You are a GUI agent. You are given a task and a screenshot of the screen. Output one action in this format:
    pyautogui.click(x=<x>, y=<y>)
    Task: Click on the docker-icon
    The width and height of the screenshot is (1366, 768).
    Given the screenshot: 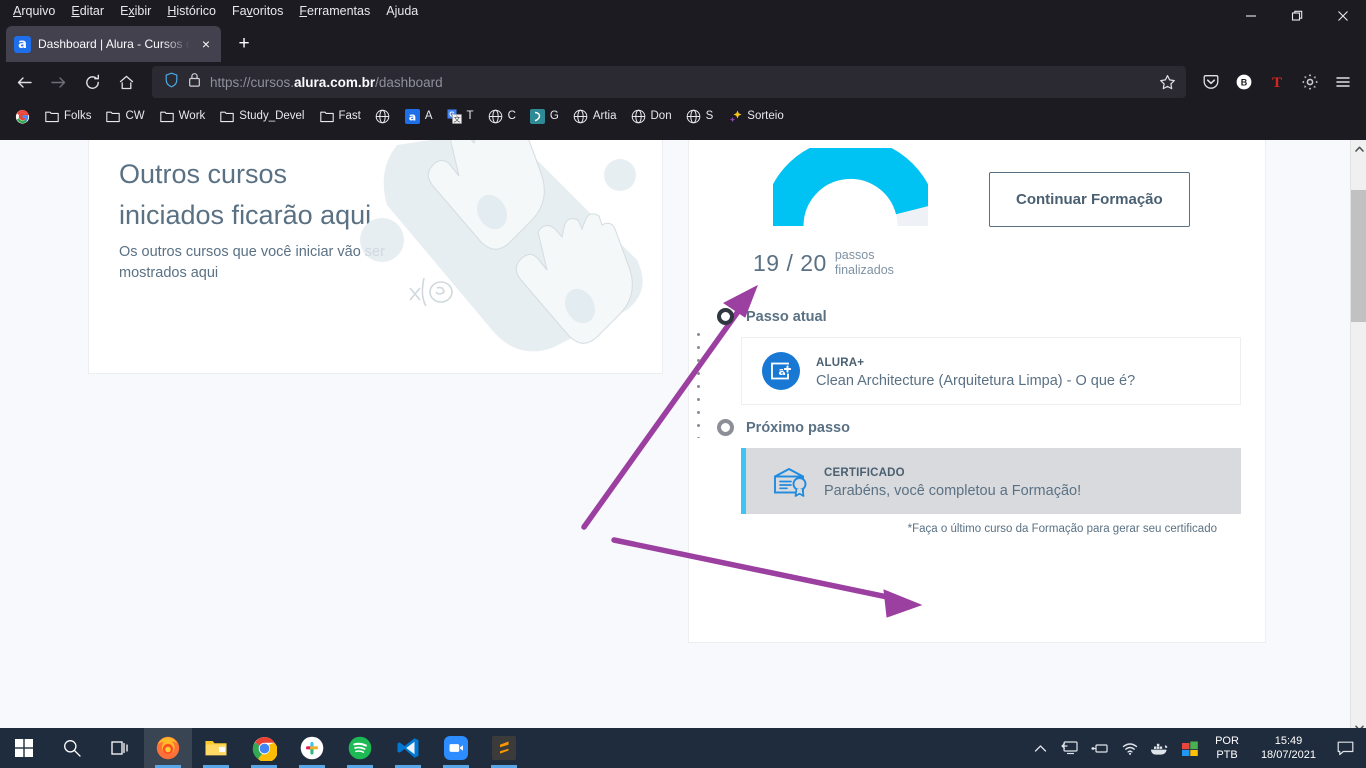 What is the action you would take?
    pyautogui.click(x=1160, y=748)
    